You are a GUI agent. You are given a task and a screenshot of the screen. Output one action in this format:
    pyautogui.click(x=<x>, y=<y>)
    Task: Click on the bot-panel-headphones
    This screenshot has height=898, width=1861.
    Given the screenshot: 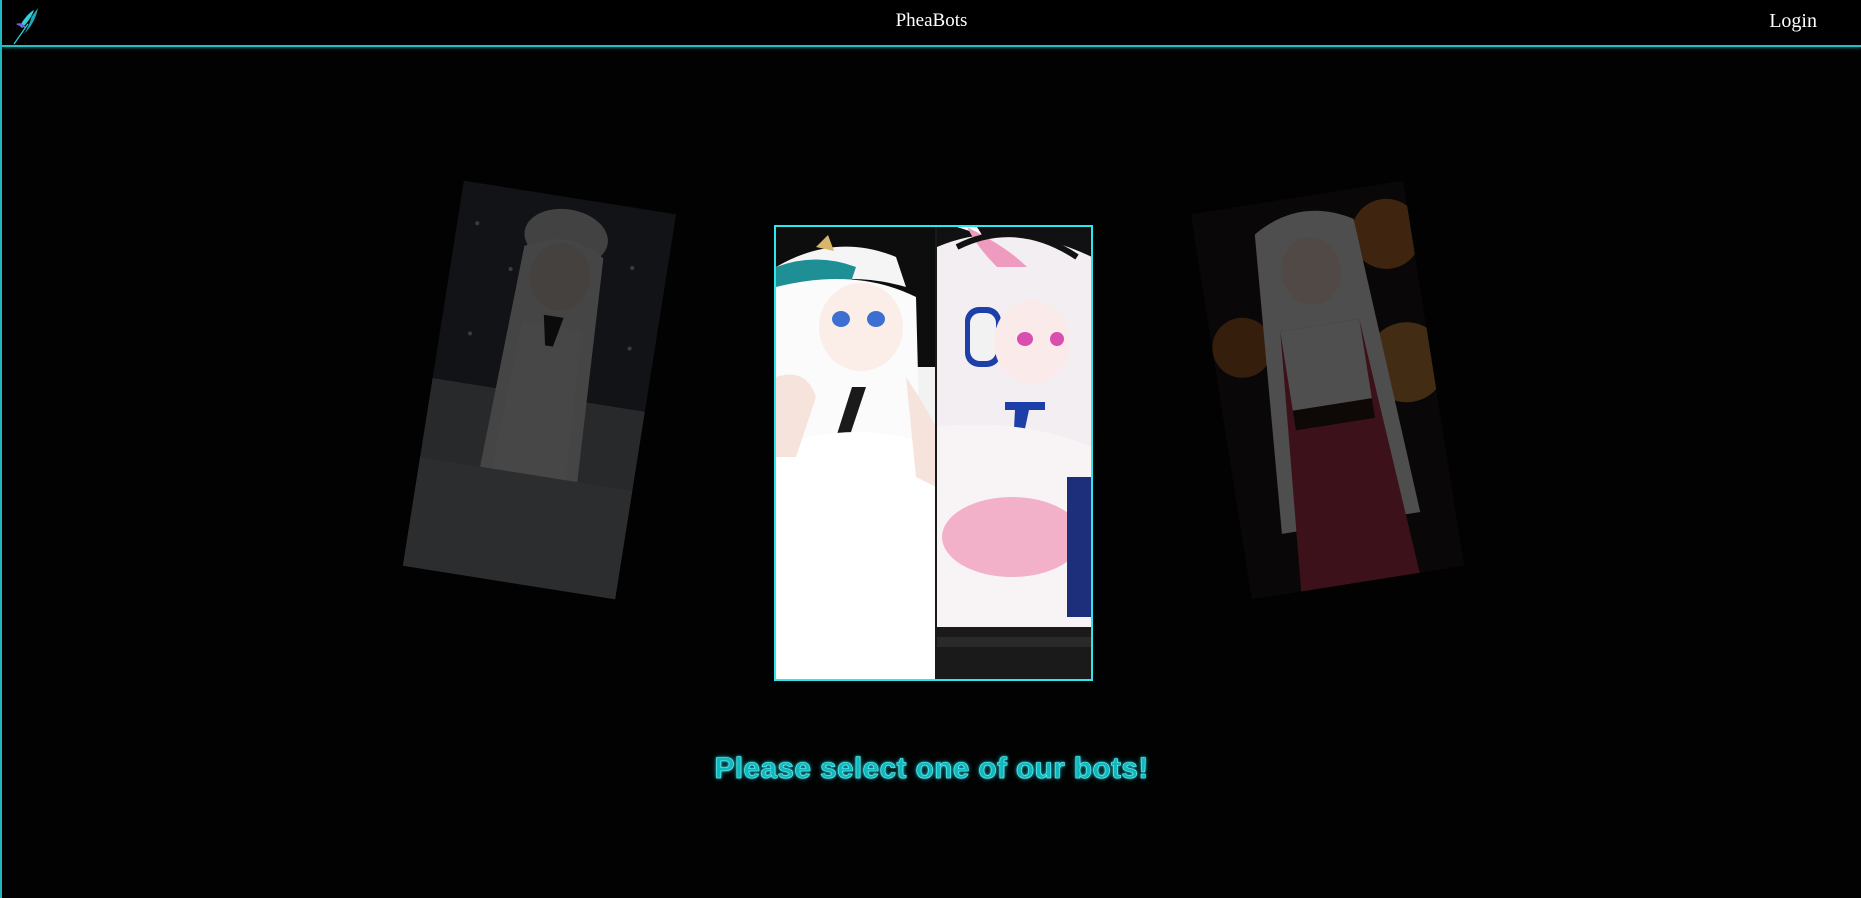 What is the action you would take?
    pyautogui.click(x=1013, y=453)
    